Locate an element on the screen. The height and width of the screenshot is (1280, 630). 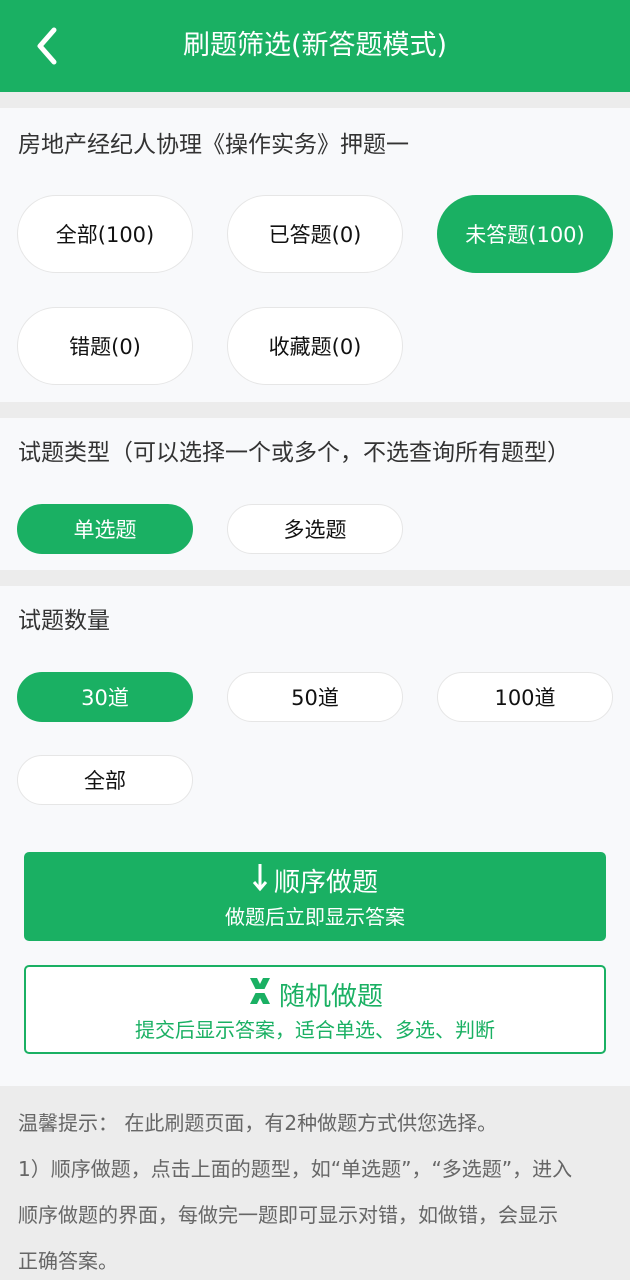
app-header: 刷题筛选(新答题模式) is located at coordinates (315, 46).